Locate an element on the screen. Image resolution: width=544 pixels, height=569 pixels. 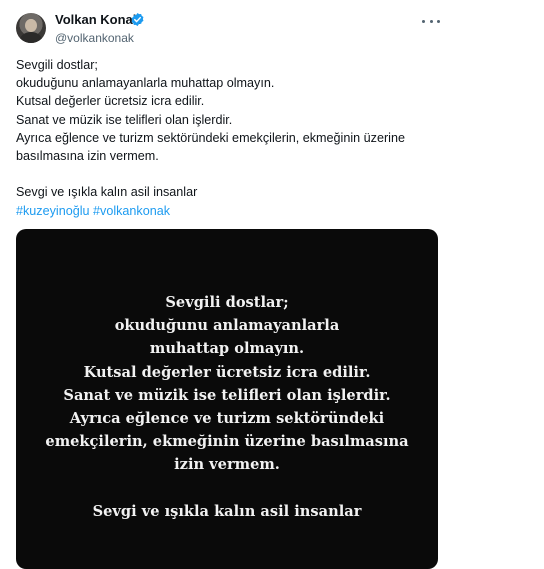
more-options-icon is located at coordinates (431, 21).